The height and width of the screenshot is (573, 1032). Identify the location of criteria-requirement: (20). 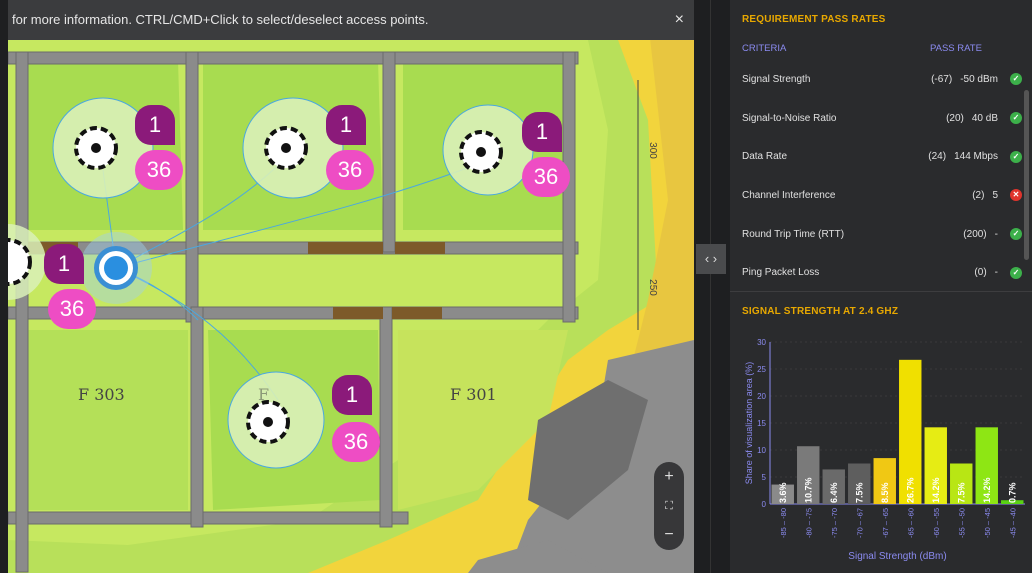
(955, 118).